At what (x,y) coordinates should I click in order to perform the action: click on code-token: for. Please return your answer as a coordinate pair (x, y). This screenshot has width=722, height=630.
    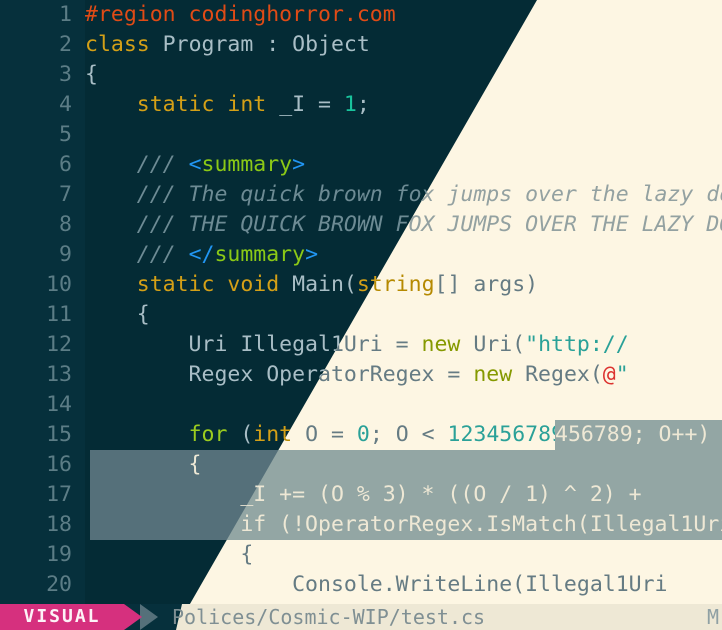
    Looking at the image, I should click on (208, 434).